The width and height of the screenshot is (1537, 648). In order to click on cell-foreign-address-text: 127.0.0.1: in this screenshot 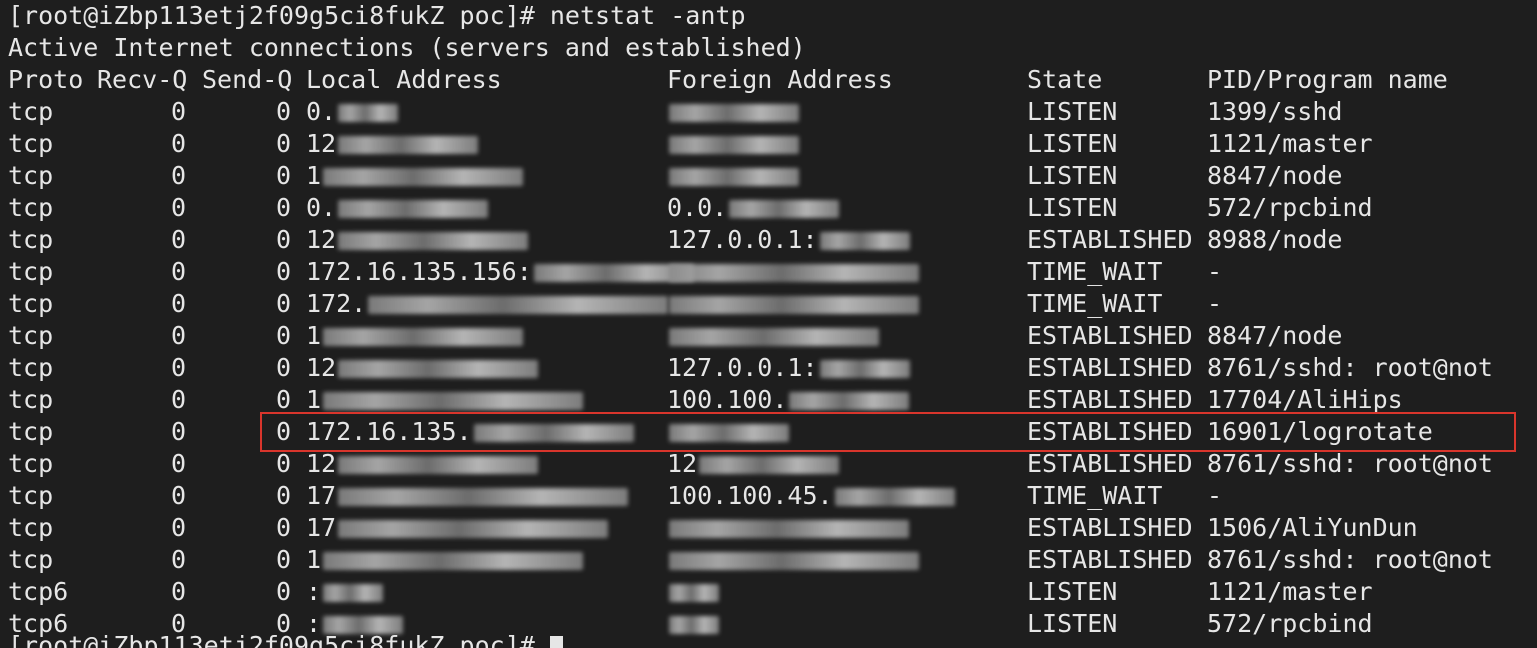, I will do `click(742, 239)`.